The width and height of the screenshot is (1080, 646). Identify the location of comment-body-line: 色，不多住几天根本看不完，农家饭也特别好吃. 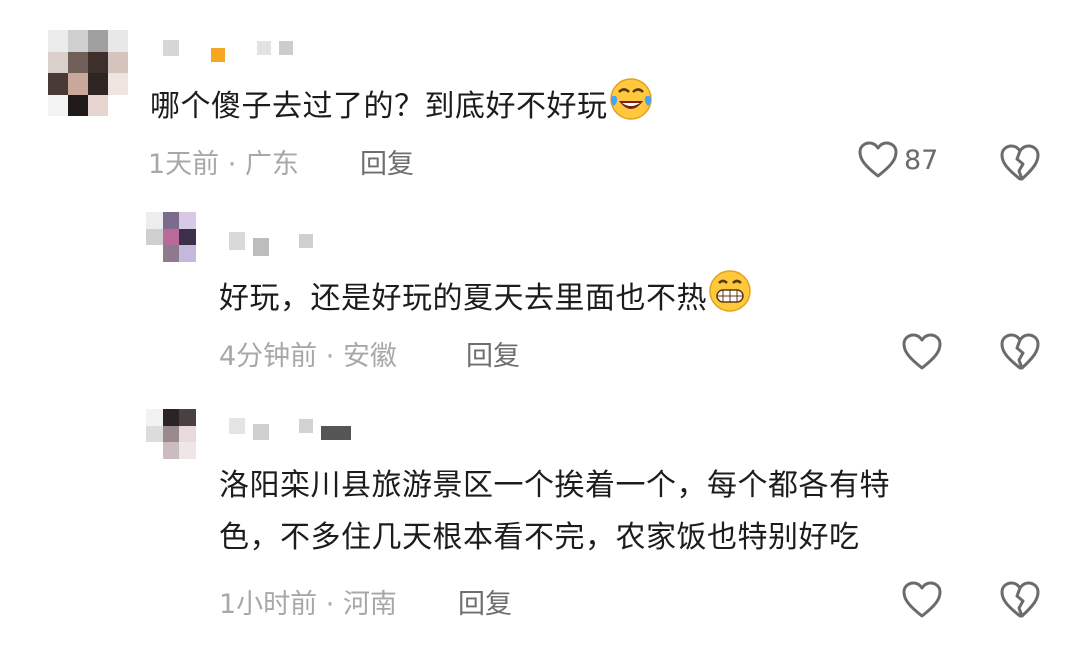
(539, 537).